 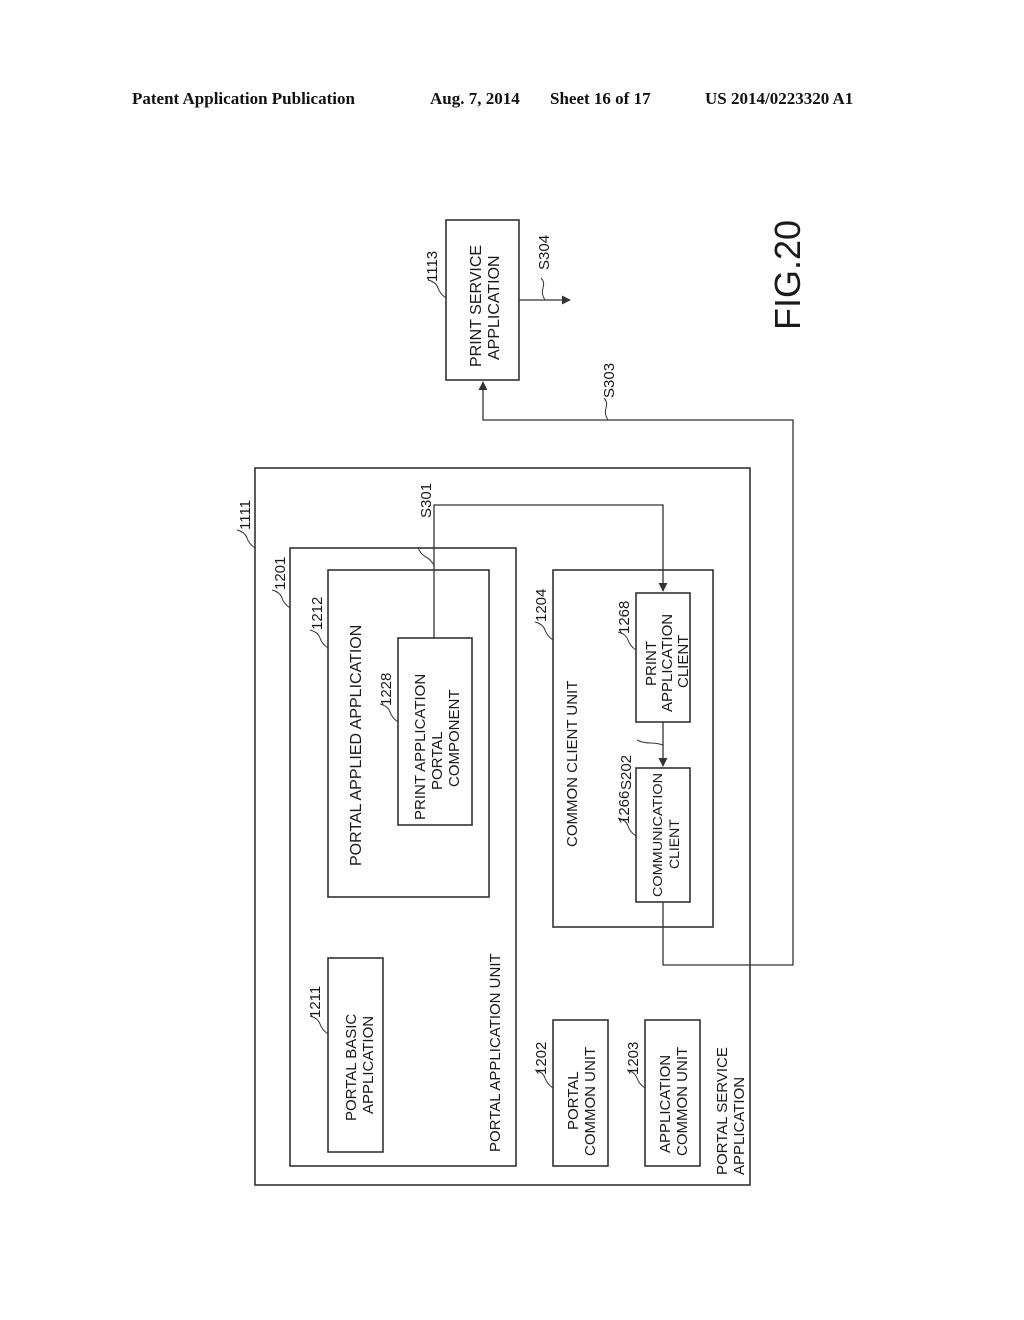 What do you see at coordinates (351, 1067) in the screenshot?
I see `portal-basic-application-label-1: PORTAL BASIC` at bounding box center [351, 1067].